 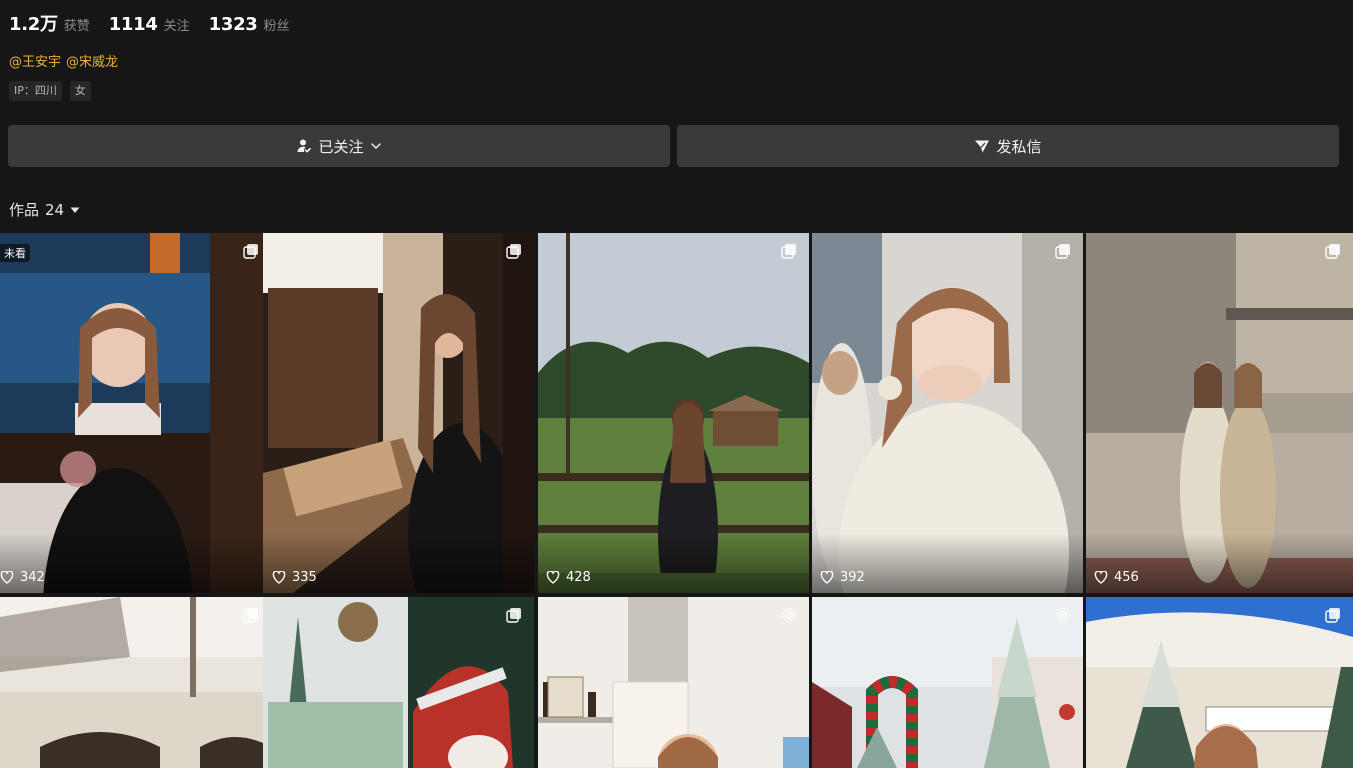 I want to click on following-stat: 1114 关注, so click(x=149, y=24).